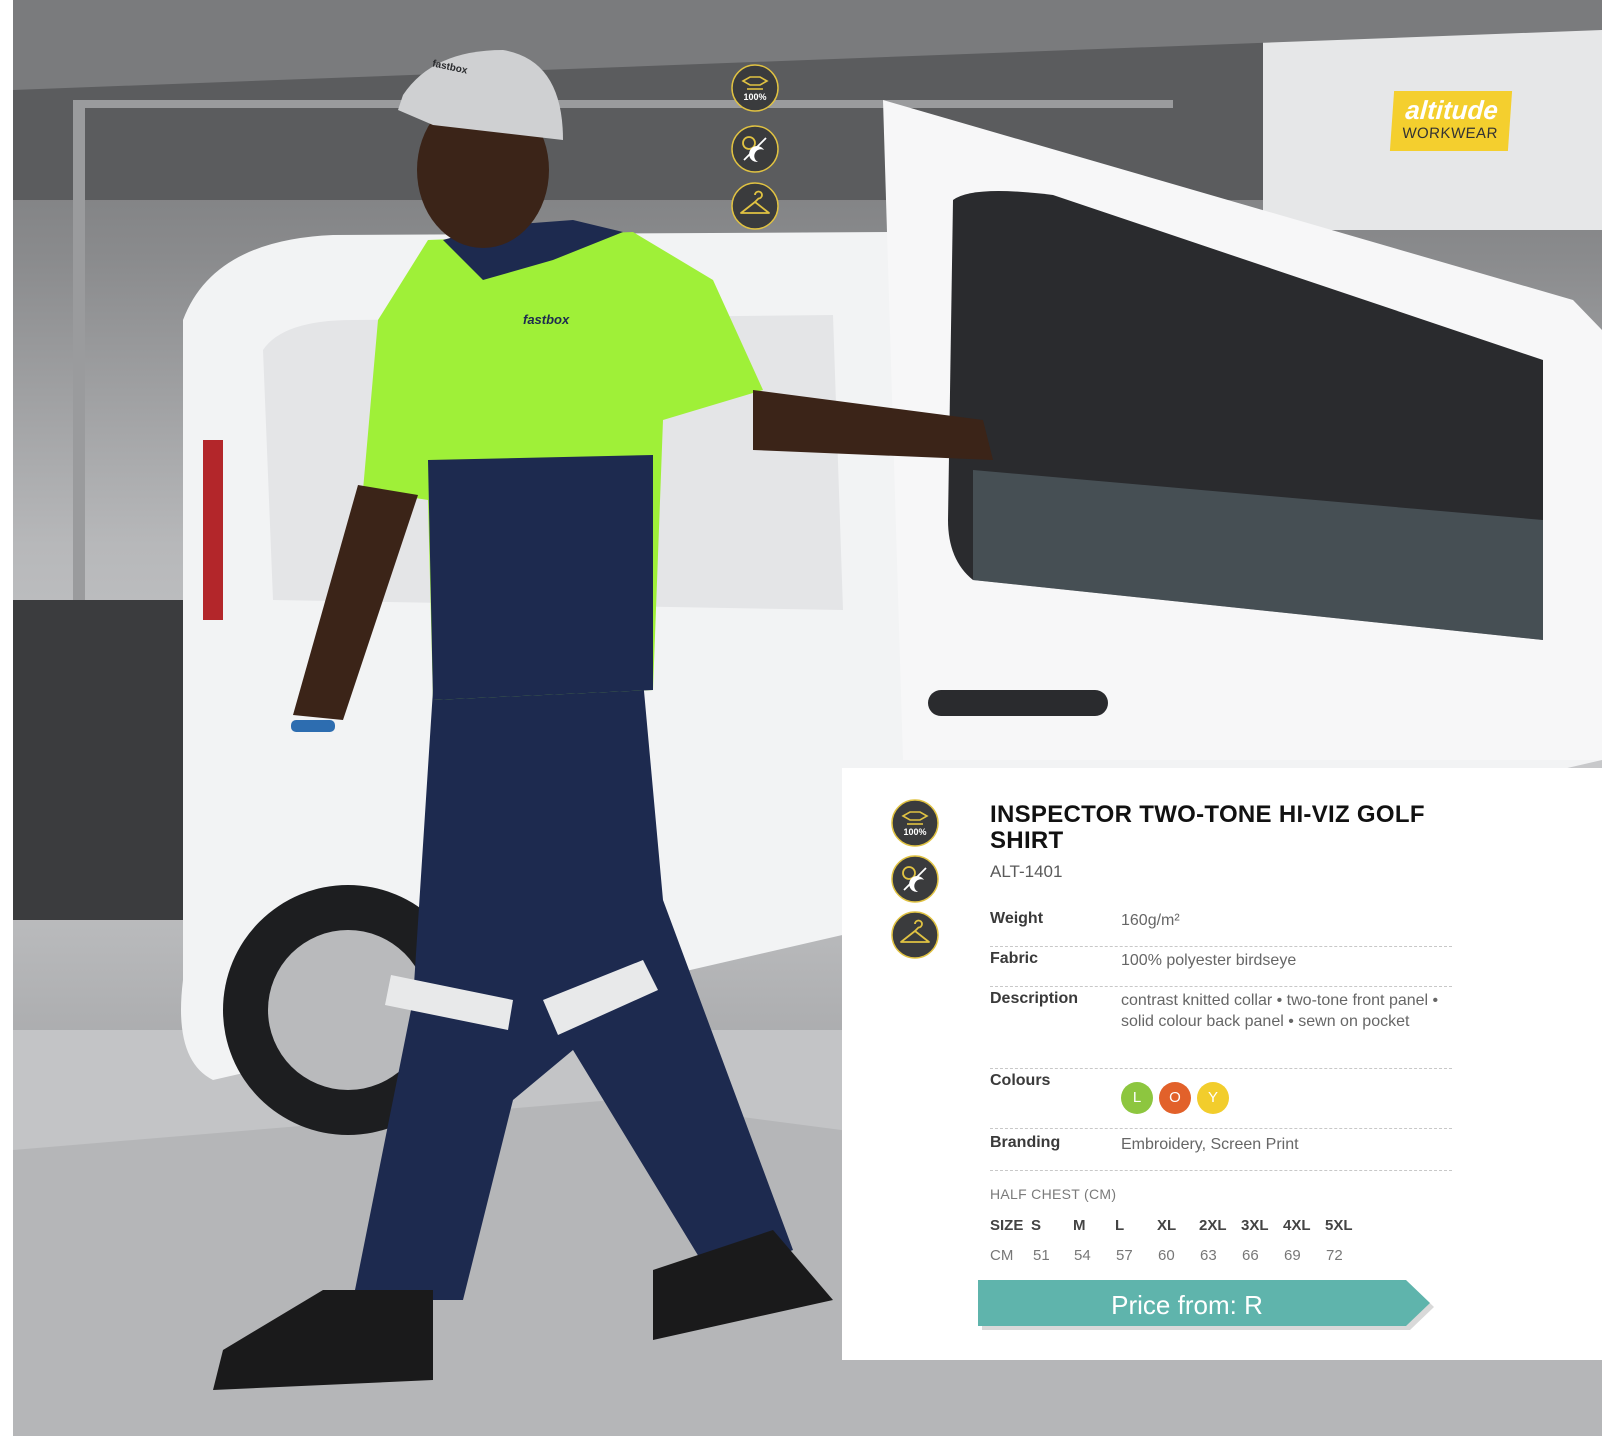 This screenshot has width=1602, height=1436. Describe the element at coordinates (1297, 1225) in the screenshot. I see `size-name: 4XL` at that location.